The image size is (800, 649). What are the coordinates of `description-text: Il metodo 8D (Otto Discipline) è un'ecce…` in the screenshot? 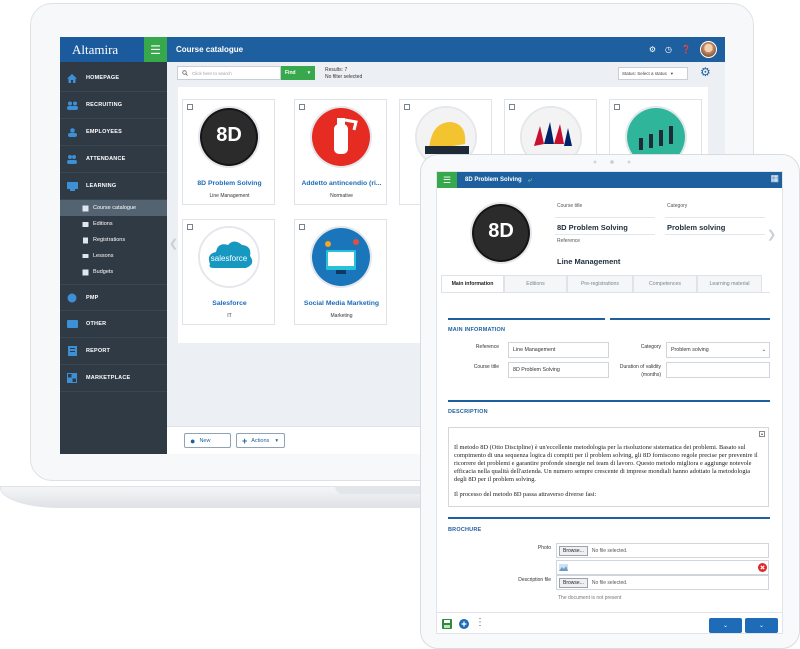 It's located at (608, 463).